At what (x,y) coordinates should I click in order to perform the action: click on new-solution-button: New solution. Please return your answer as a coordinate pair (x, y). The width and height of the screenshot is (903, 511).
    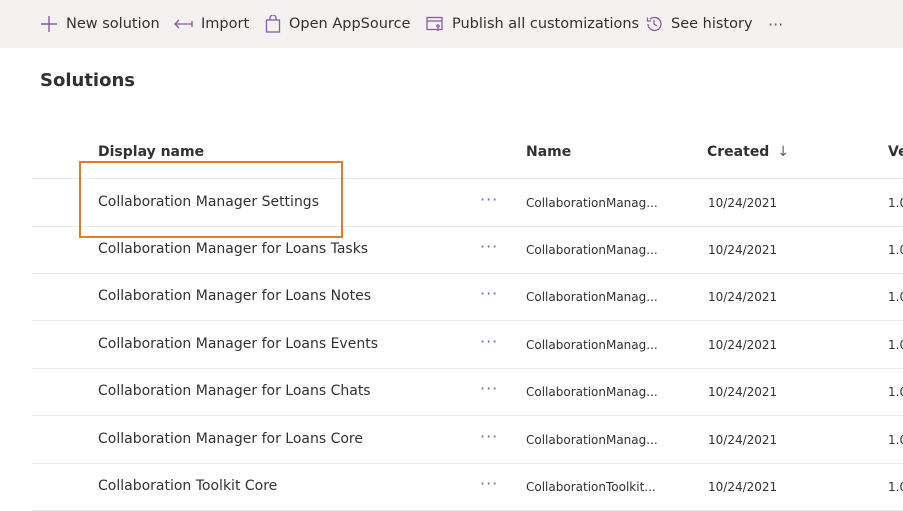
    Looking at the image, I should click on (100, 24).